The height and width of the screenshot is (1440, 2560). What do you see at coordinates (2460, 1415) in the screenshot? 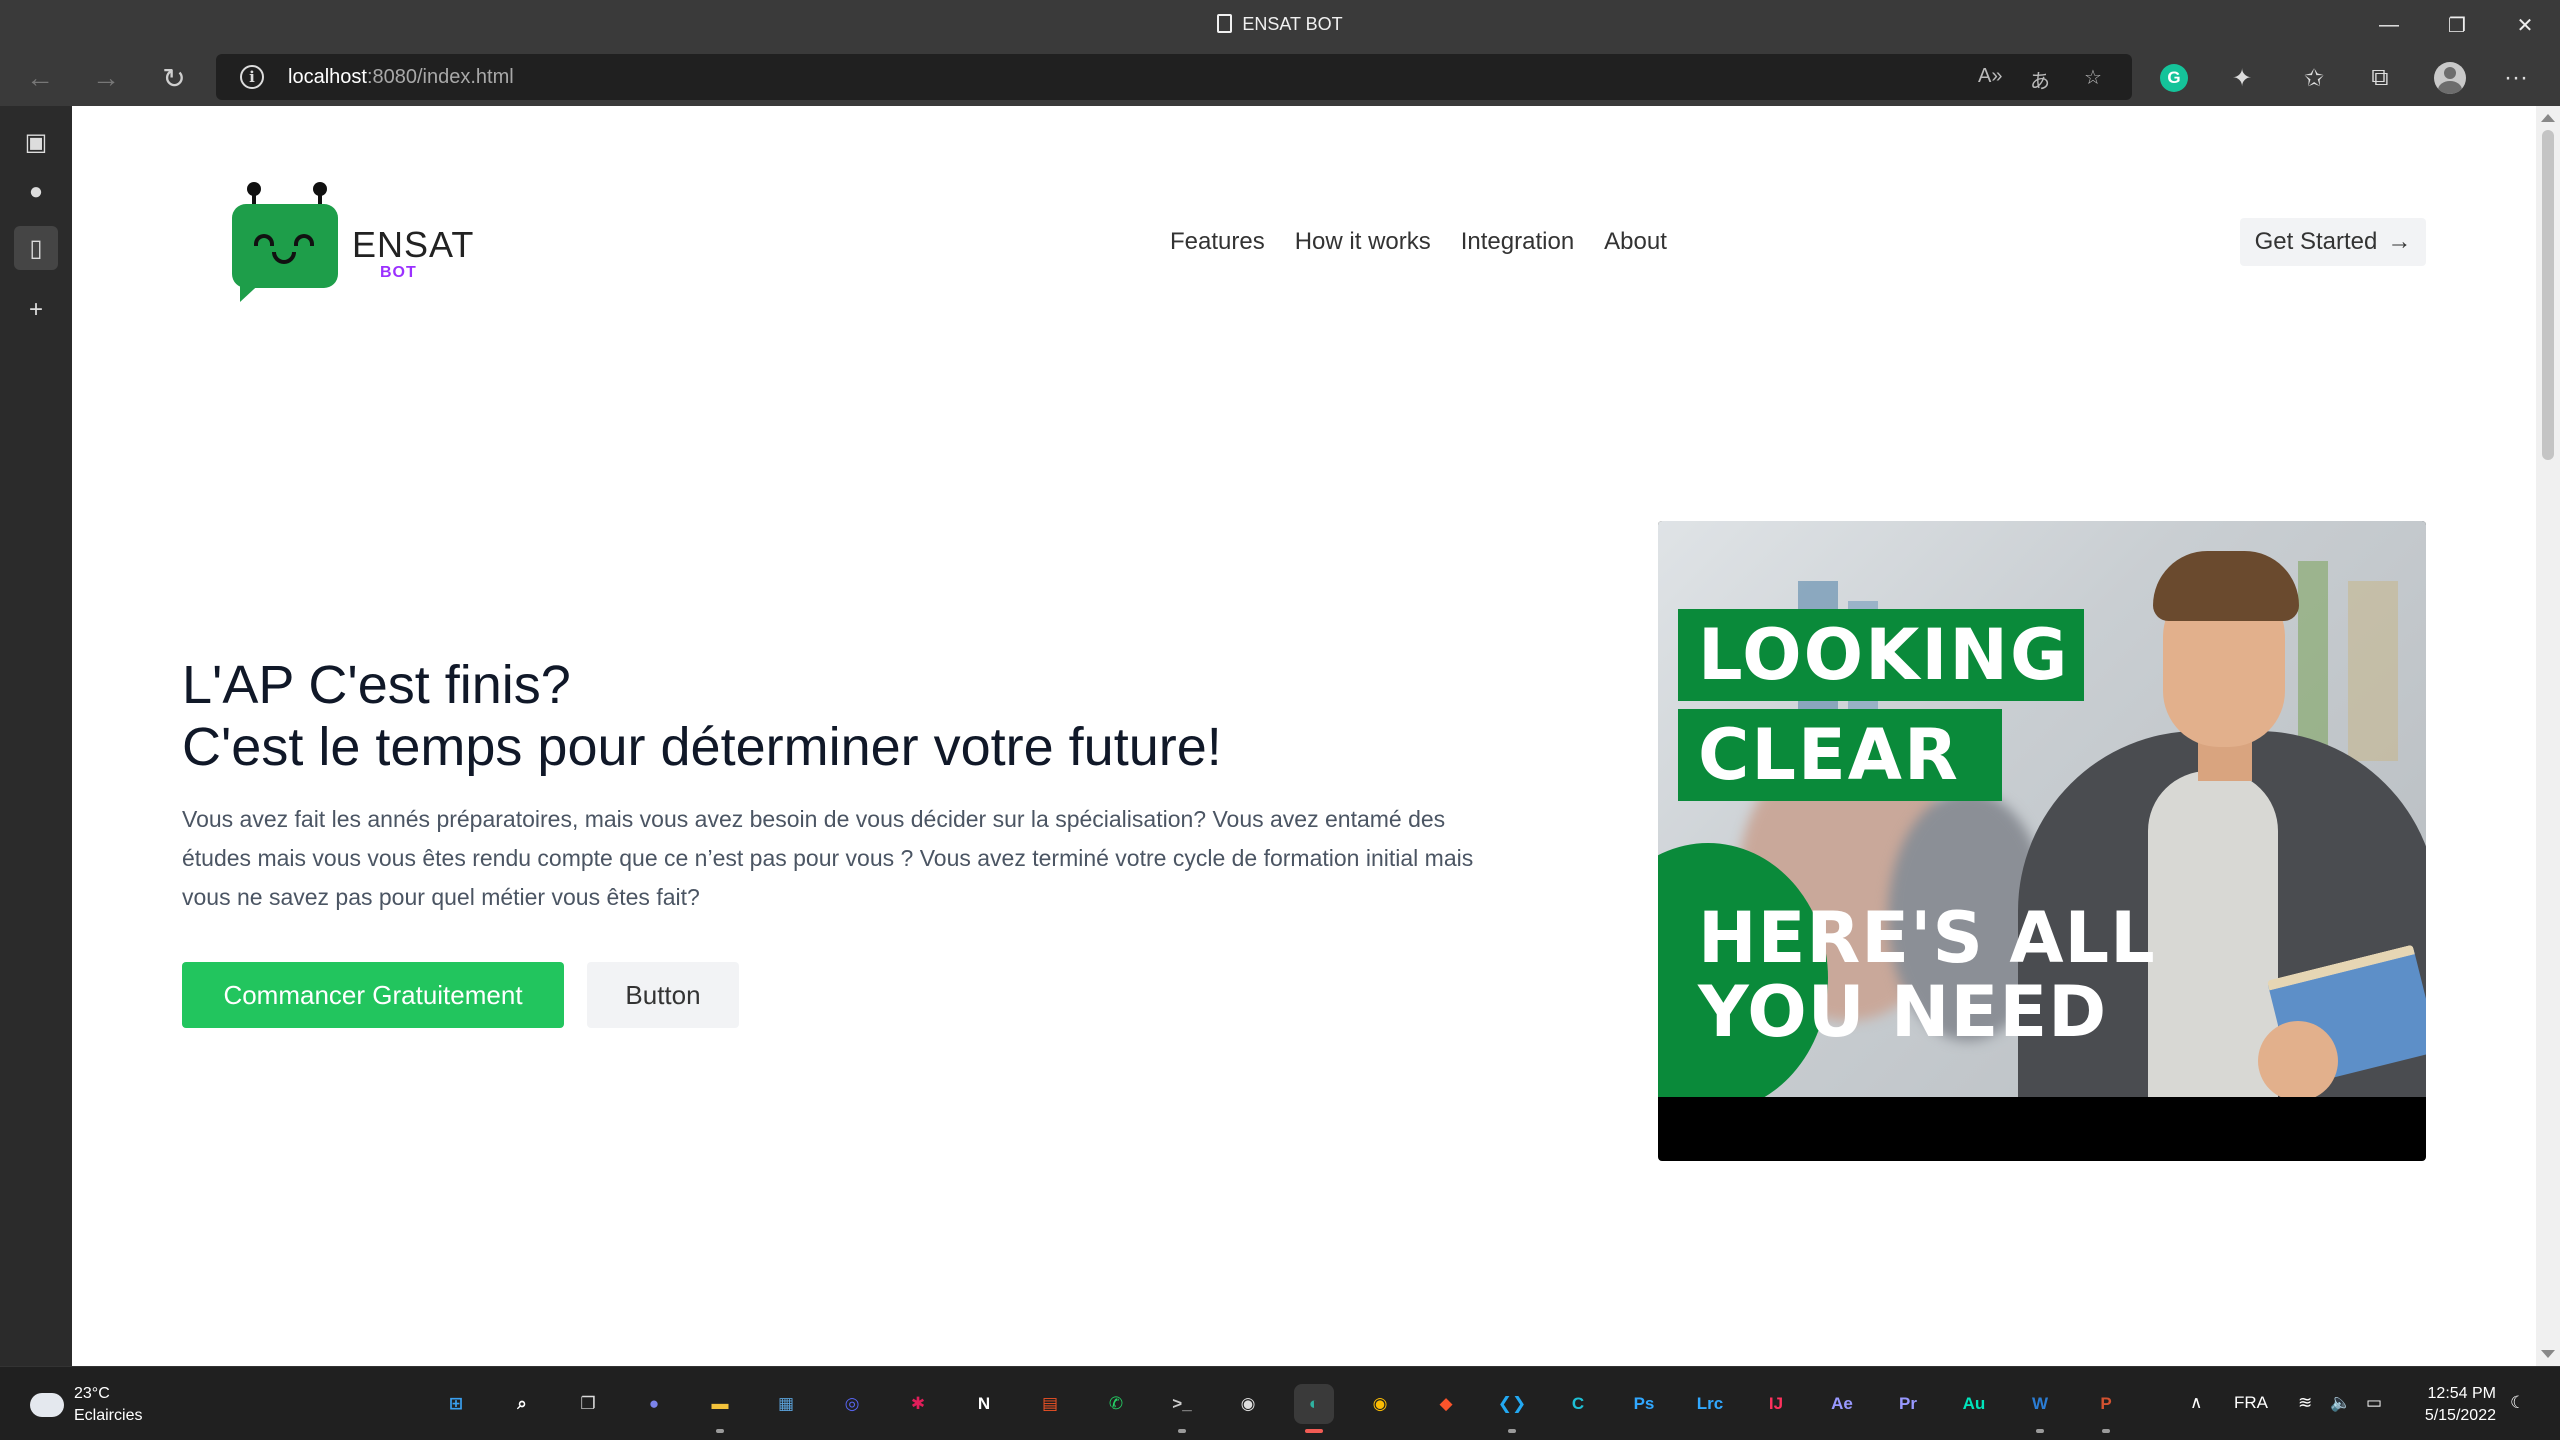
I see `clock-date: 5/15/2022` at bounding box center [2460, 1415].